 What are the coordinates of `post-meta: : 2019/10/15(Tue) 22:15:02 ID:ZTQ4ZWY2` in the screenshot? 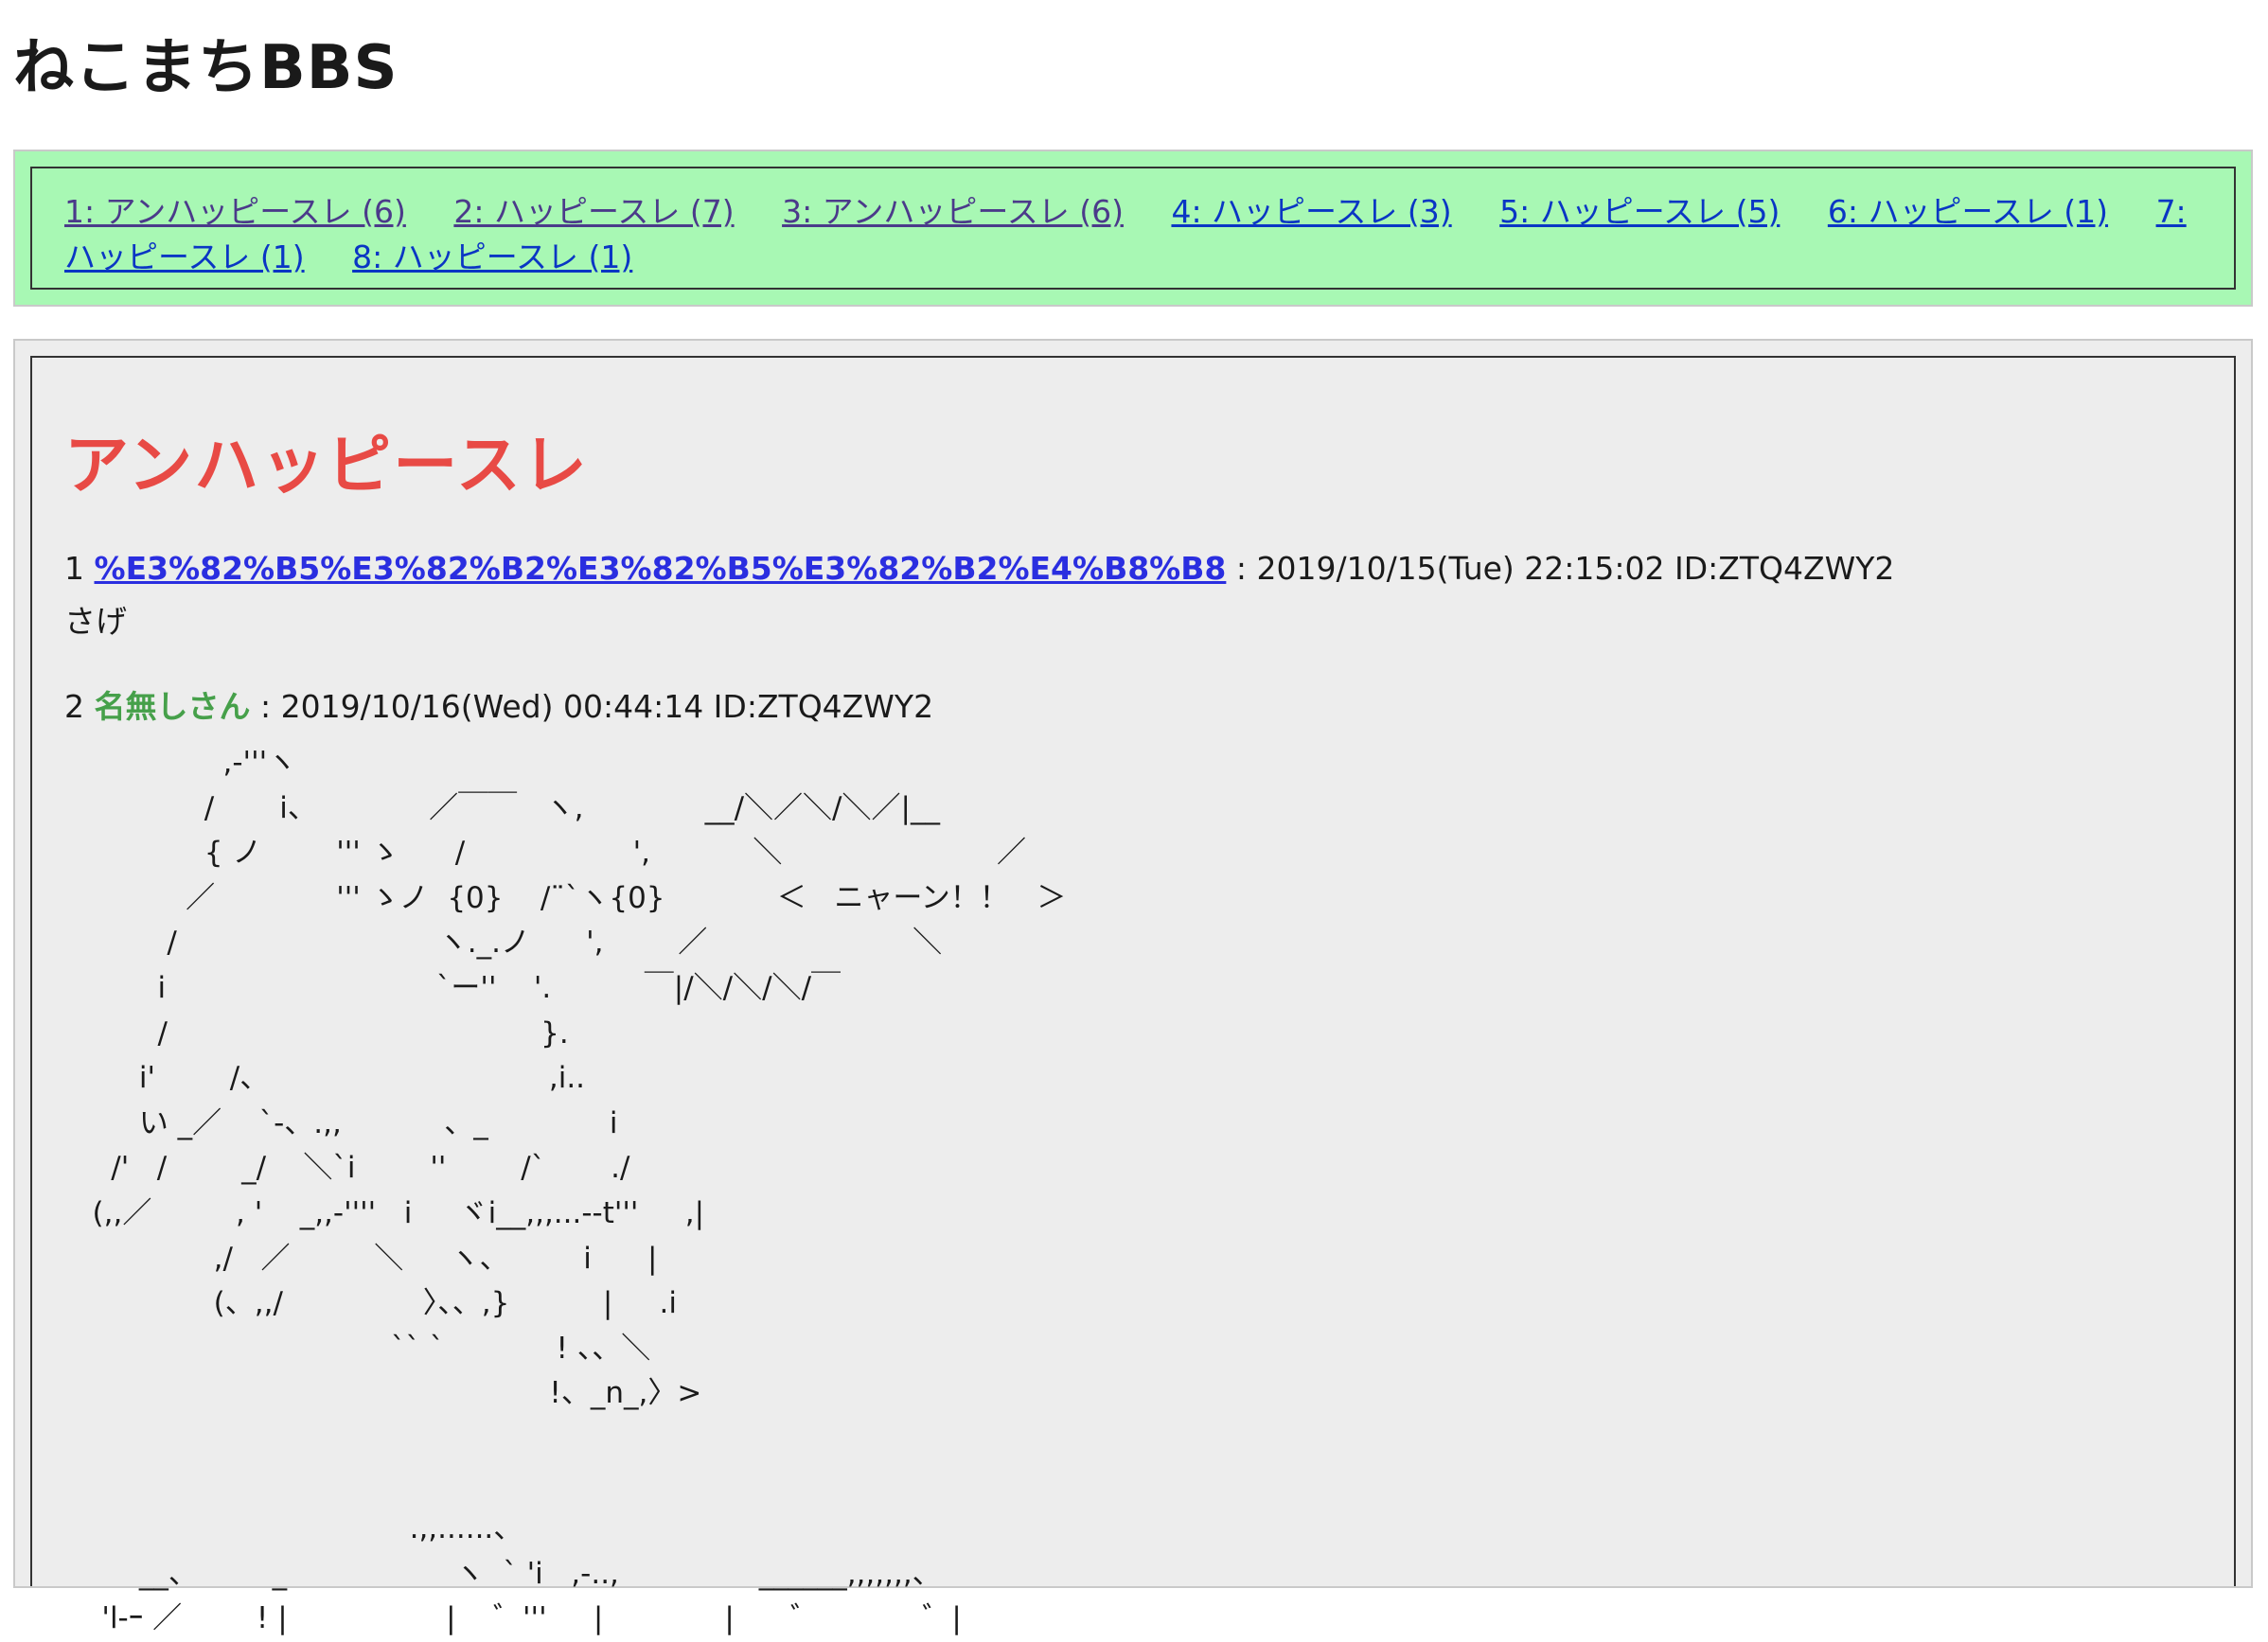 It's located at (1560, 568).